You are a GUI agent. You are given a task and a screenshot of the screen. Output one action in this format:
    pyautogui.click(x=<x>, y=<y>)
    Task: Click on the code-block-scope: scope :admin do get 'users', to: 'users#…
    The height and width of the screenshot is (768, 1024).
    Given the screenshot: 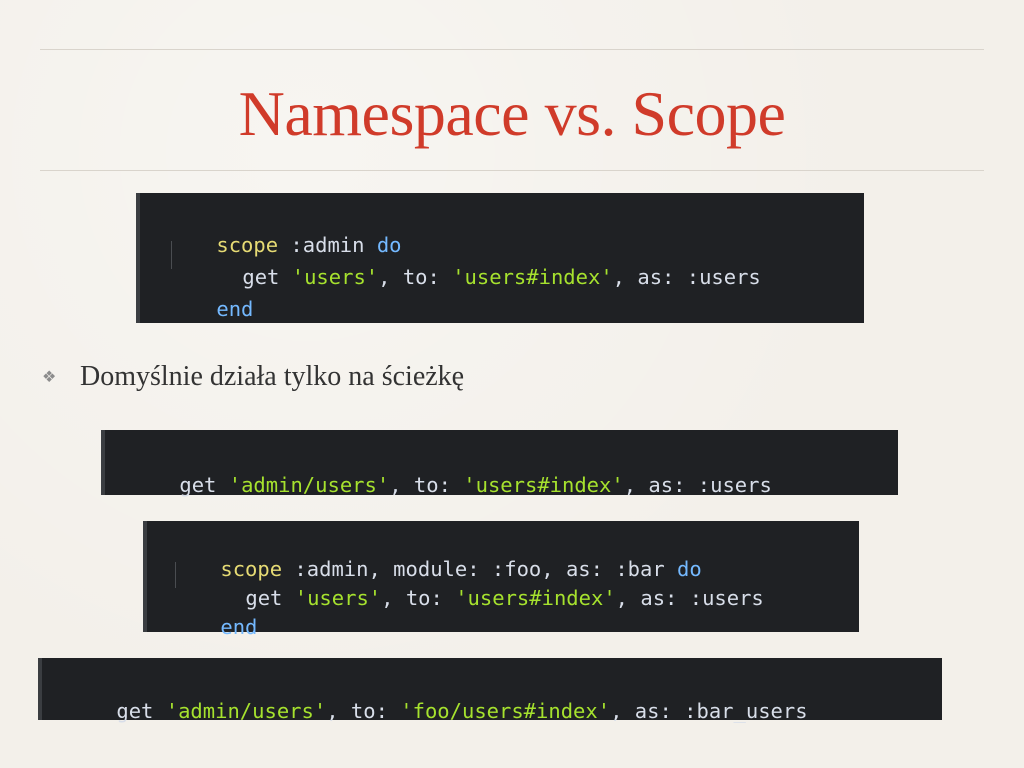 What is the action you would take?
    pyautogui.click(x=500, y=258)
    